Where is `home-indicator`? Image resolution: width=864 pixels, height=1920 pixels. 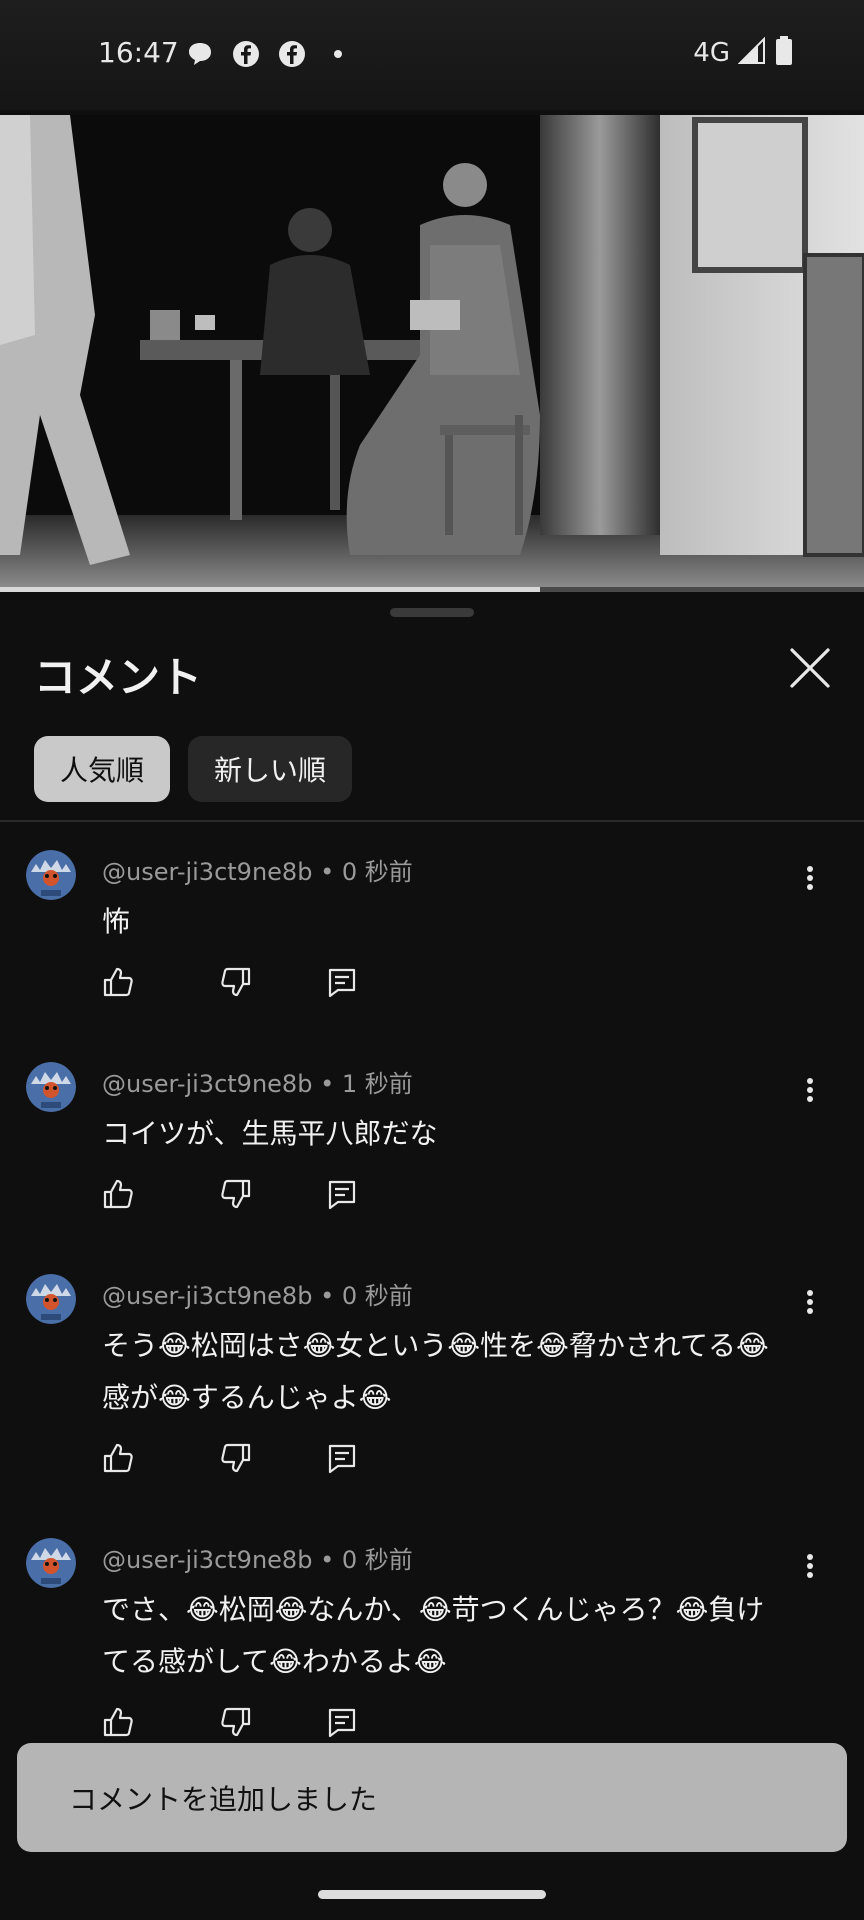 home-indicator is located at coordinates (432, 1894).